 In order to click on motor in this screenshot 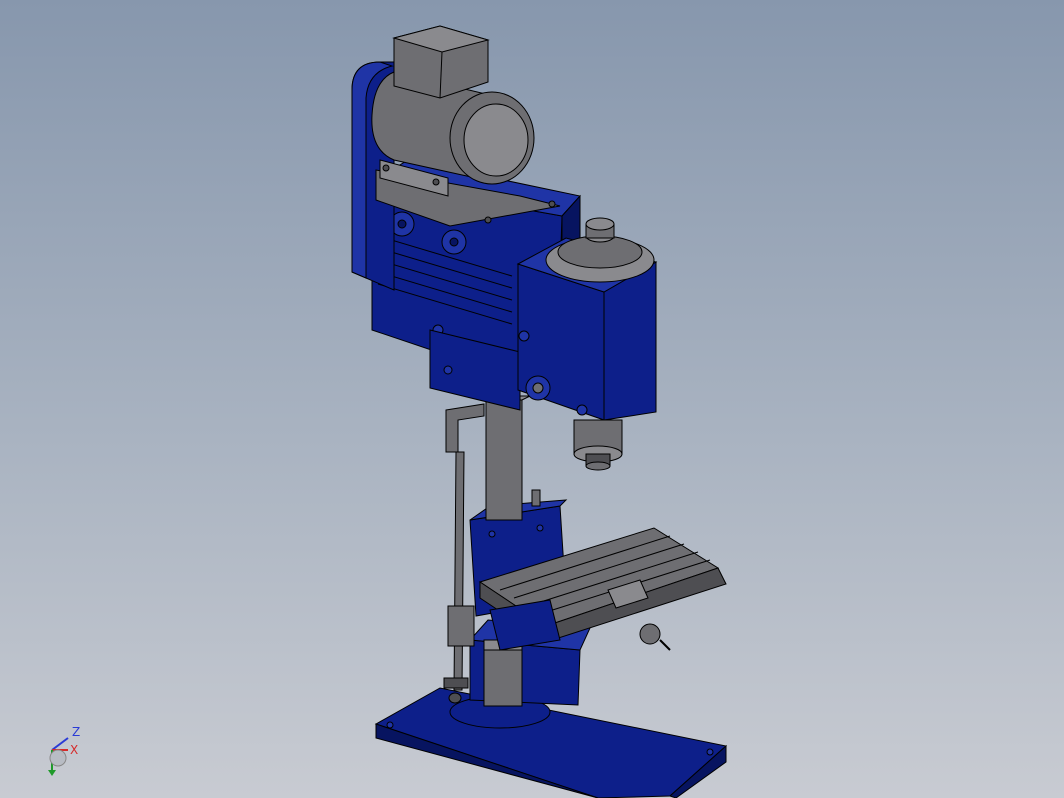, I will do `click(453, 105)`.